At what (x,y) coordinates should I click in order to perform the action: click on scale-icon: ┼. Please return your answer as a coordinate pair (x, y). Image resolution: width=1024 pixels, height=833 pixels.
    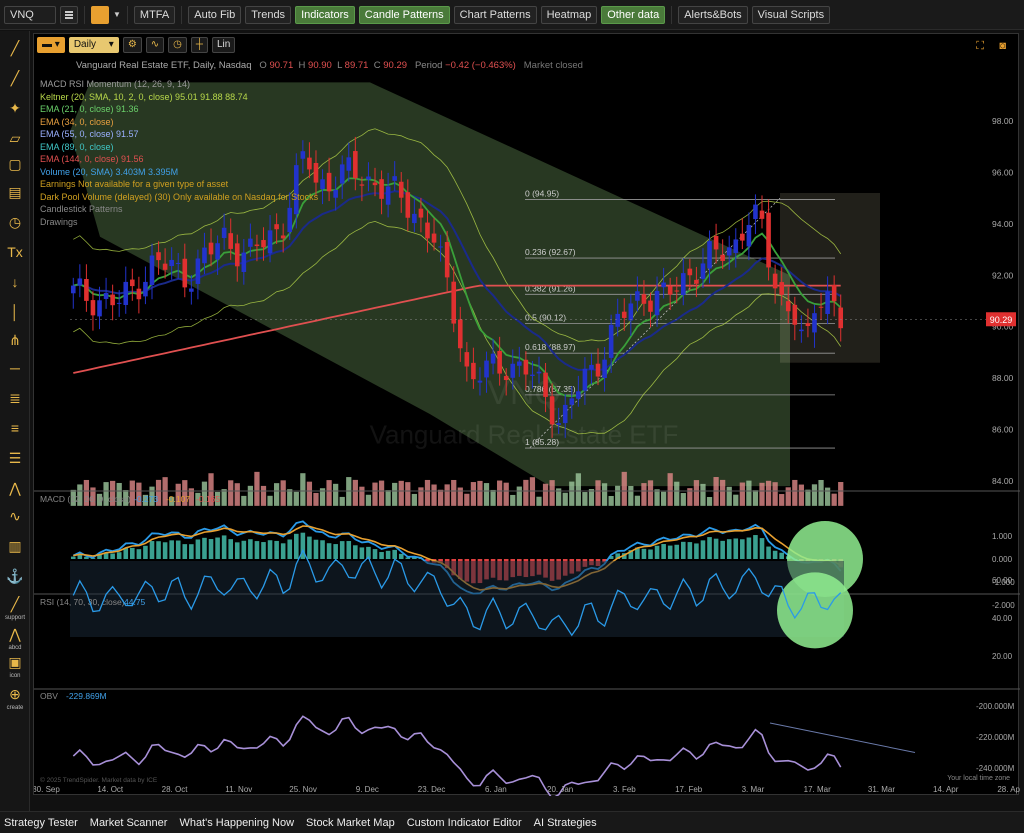
    Looking at the image, I should click on (199, 45).